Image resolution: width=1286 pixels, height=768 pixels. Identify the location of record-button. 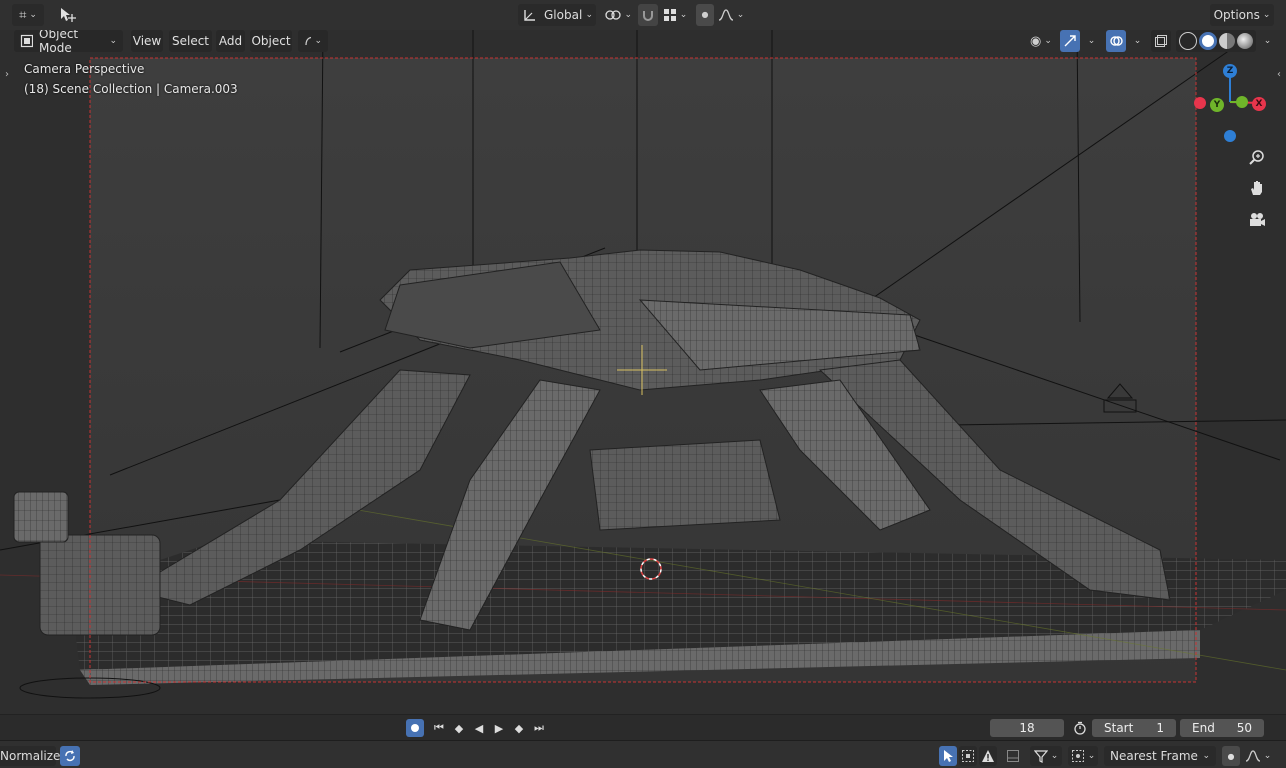
(415, 728).